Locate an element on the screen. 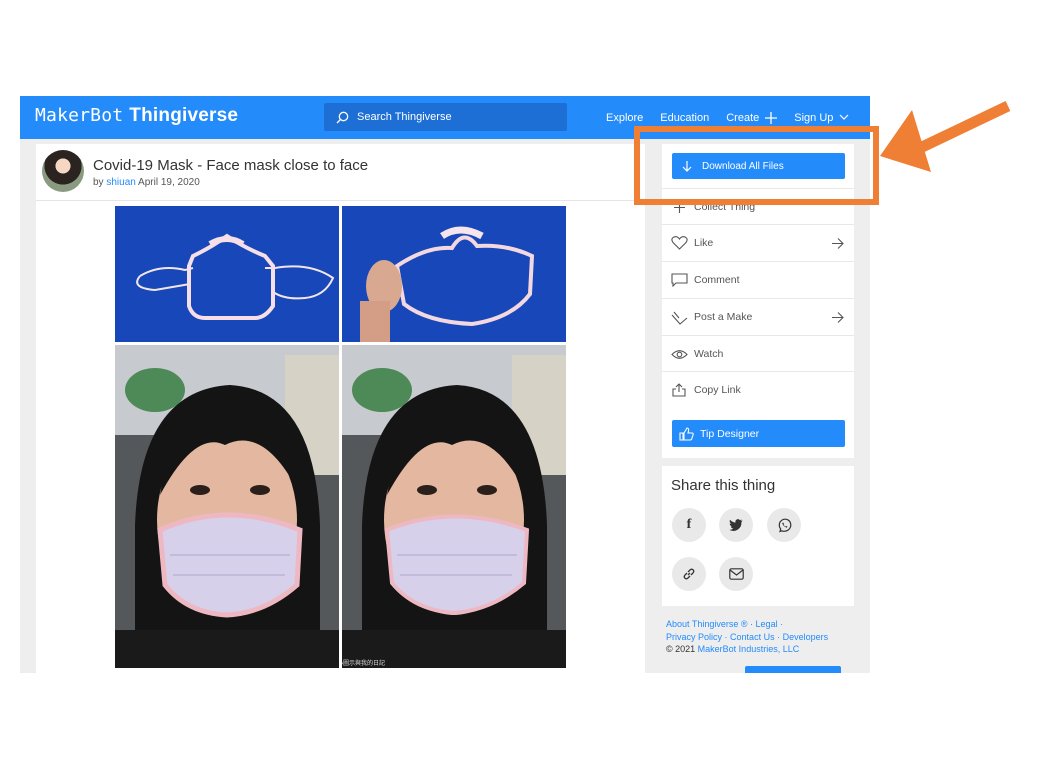 Image resolution: width=1039 pixels, height=775 pixels. logo-main: Thingiverse is located at coordinates (184, 115).